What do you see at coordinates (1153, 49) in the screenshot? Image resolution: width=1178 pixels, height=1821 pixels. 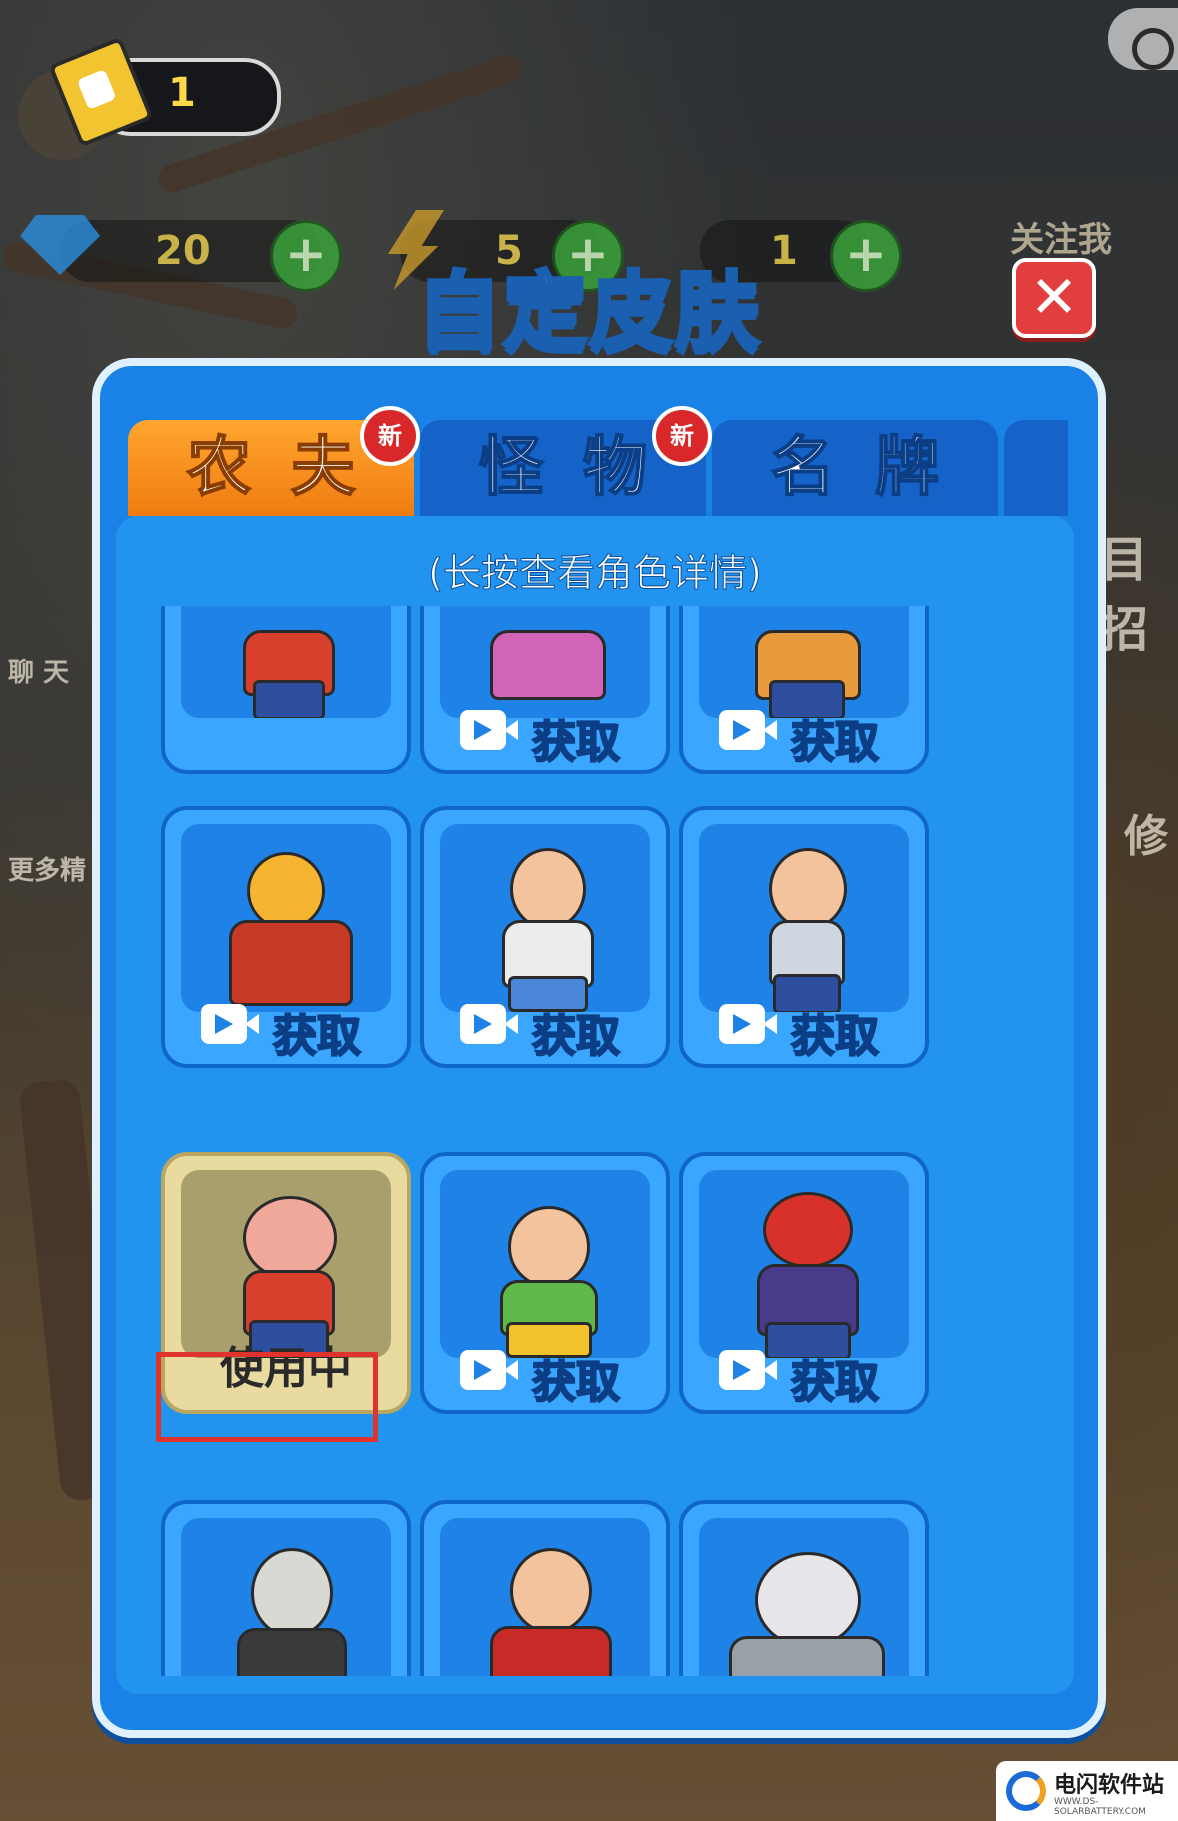 I see `exit-icon` at bounding box center [1153, 49].